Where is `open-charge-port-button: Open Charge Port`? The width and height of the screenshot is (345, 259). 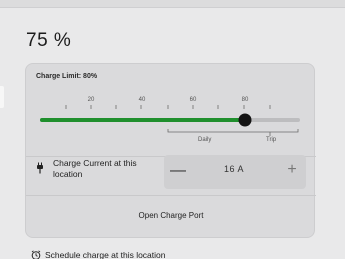 open-charge-port-button: Open Charge Port is located at coordinates (171, 215).